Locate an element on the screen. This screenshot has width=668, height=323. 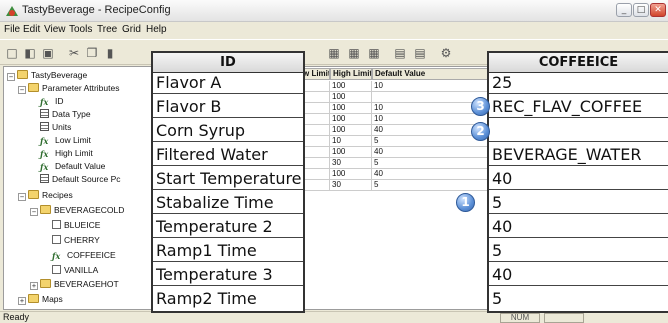
tree-node-label: BEVERAGECOLD is located at coordinates (89, 210).